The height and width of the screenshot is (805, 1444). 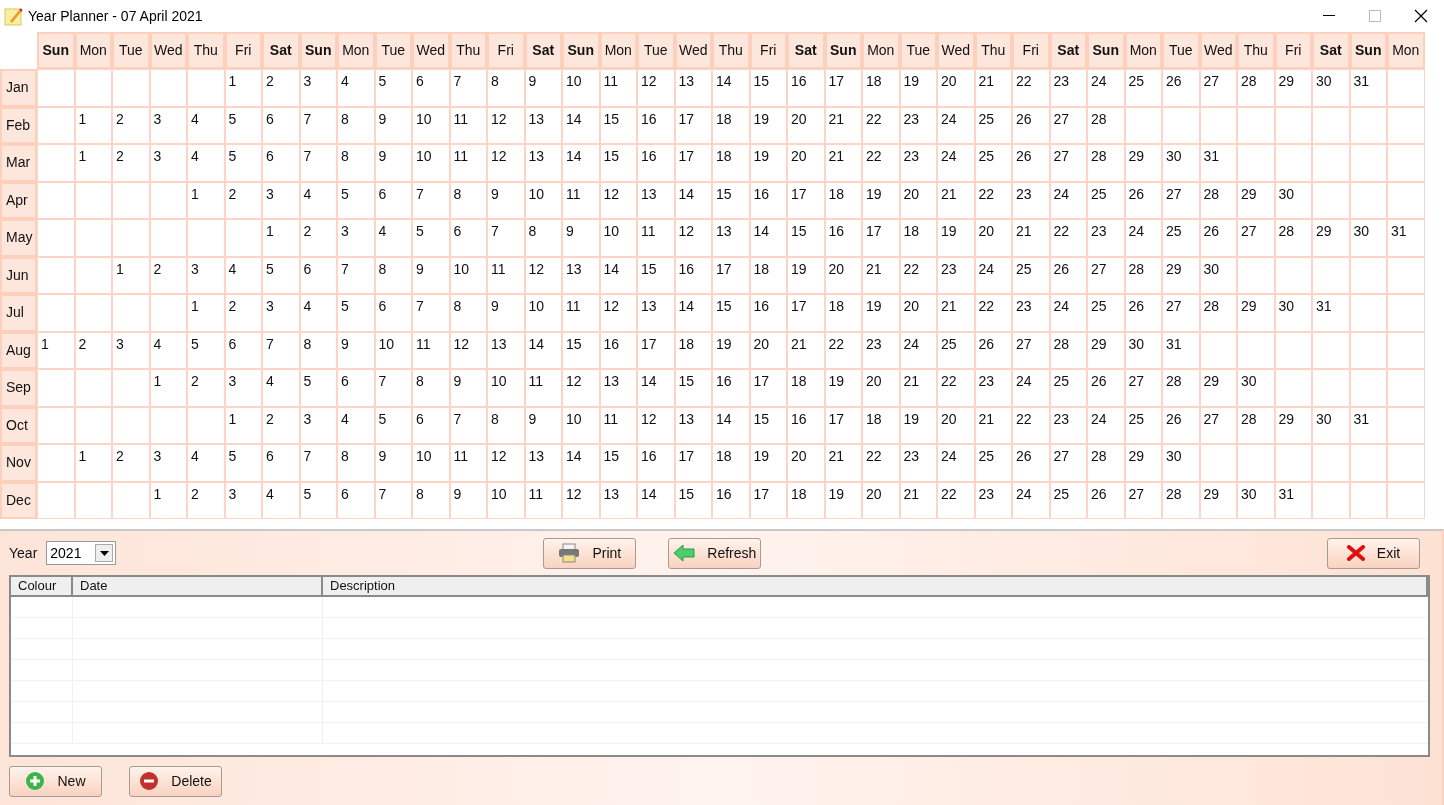 What do you see at coordinates (356, 200) in the screenshot?
I see `day-cell: 5` at bounding box center [356, 200].